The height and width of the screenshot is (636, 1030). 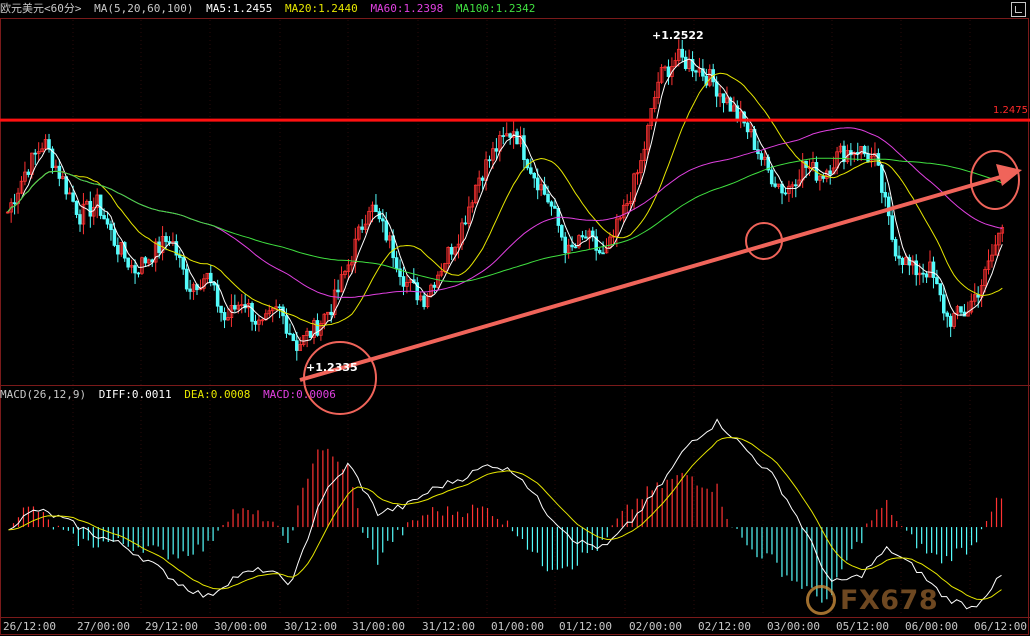 What do you see at coordinates (217, 394) in the screenshot?
I see `dea-value: DEA:0.0008` at bounding box center [217, 394].